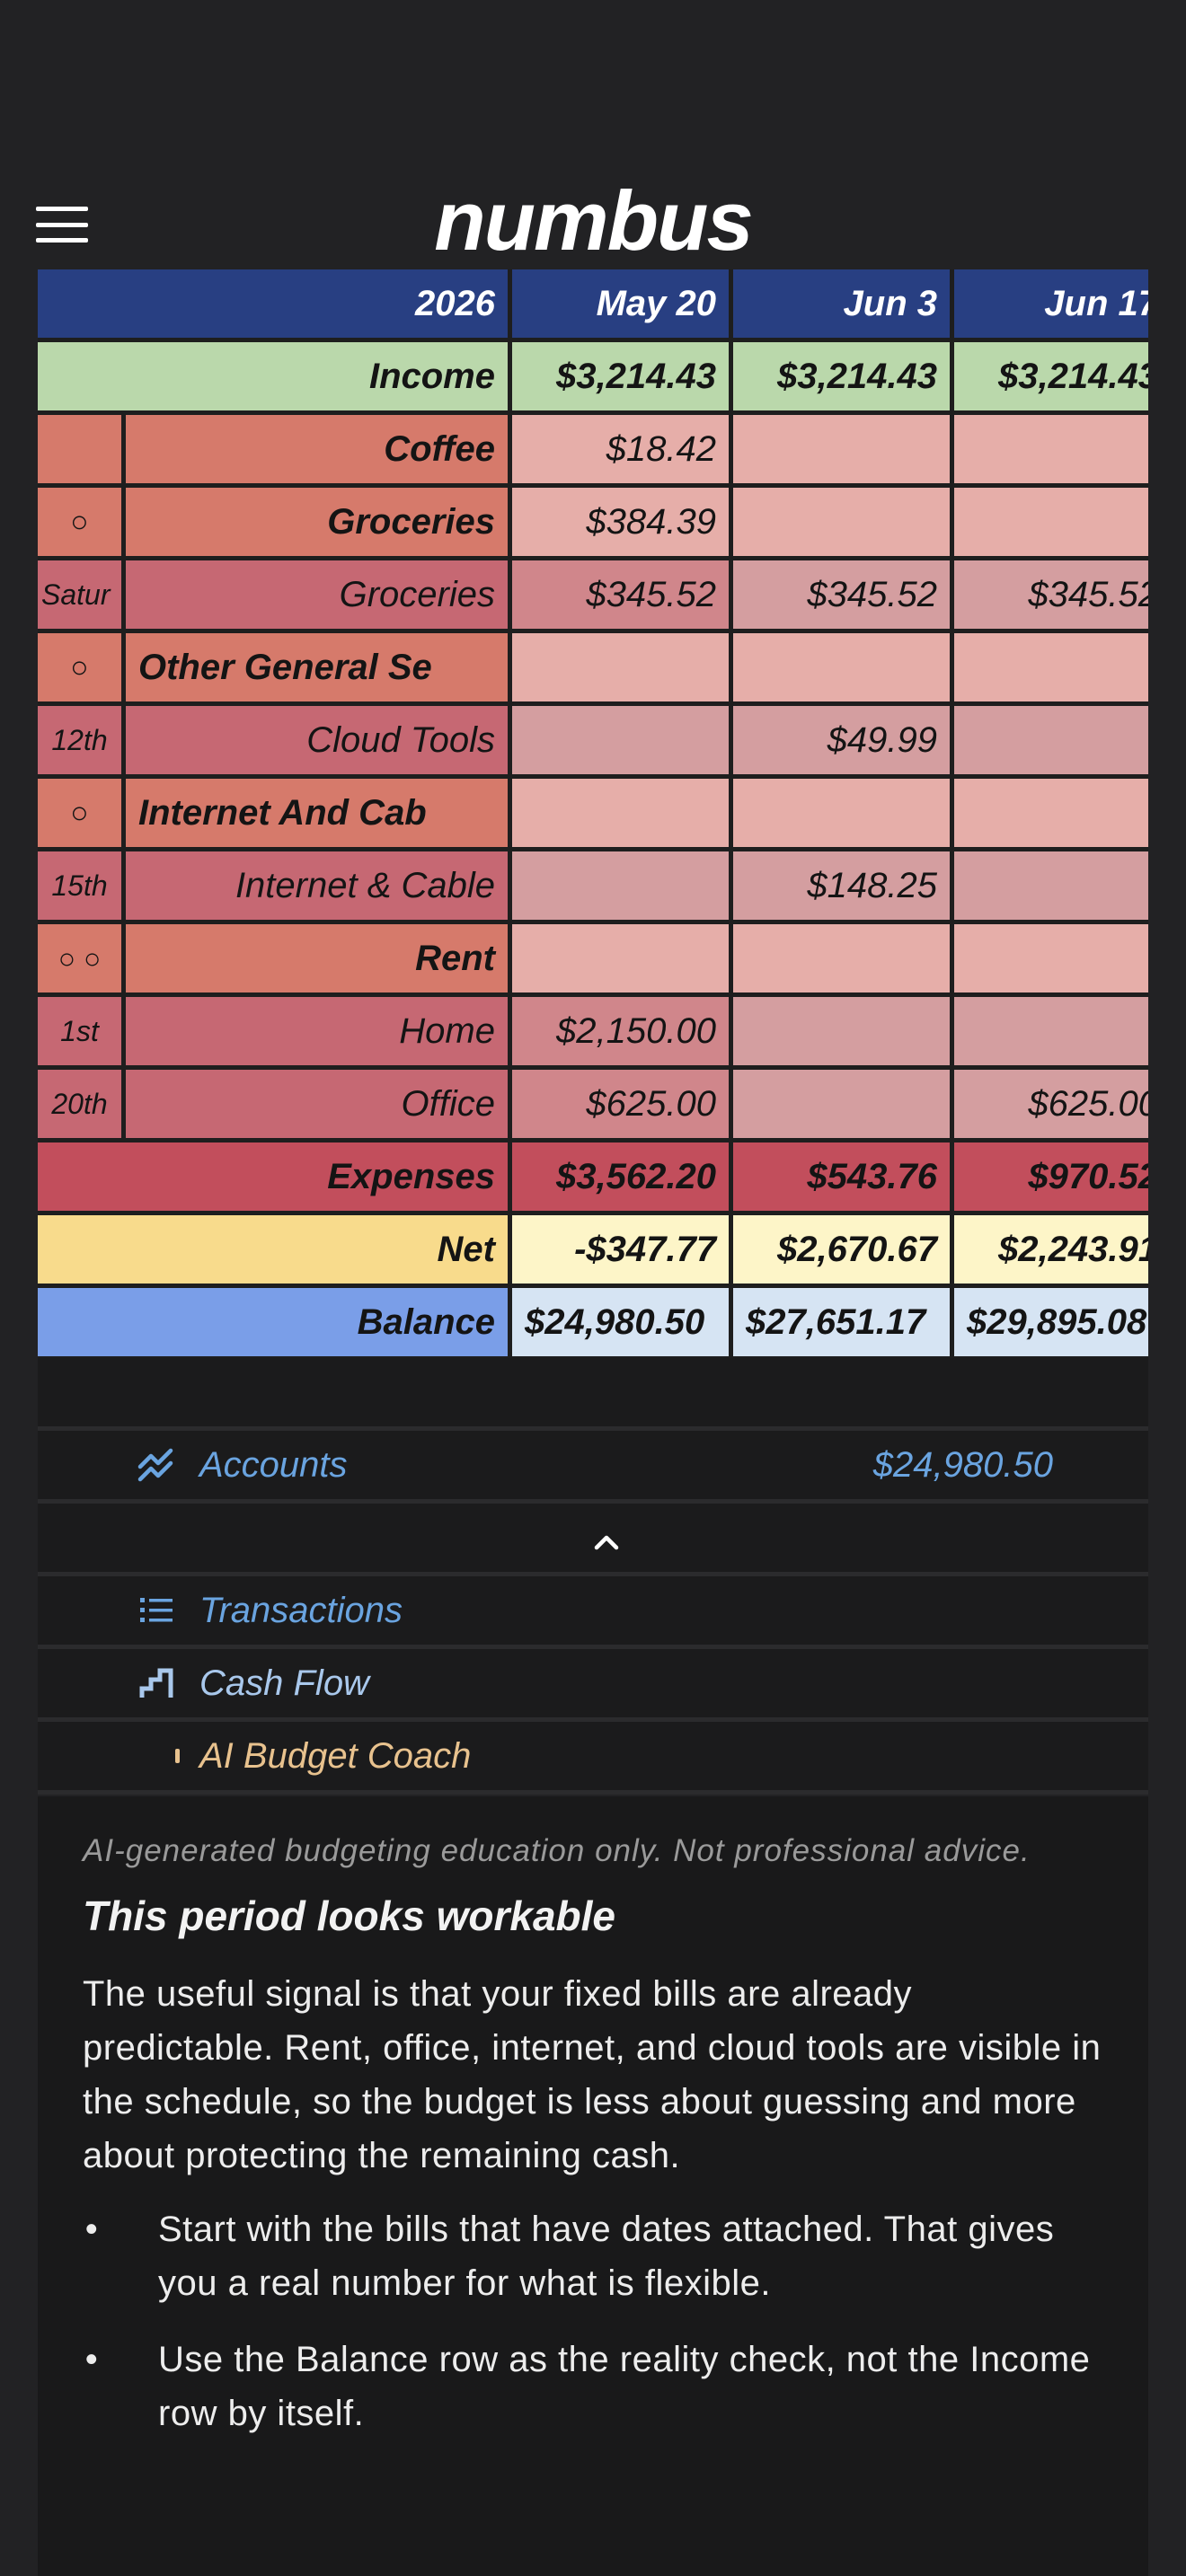 Image resolution: width=1186 pixels, height=2576 pixels. What do you see at coordinates (319, 742) in the screenshot?
I see `transaction-name: Cloud Tools` at bounding box center [319, 742].